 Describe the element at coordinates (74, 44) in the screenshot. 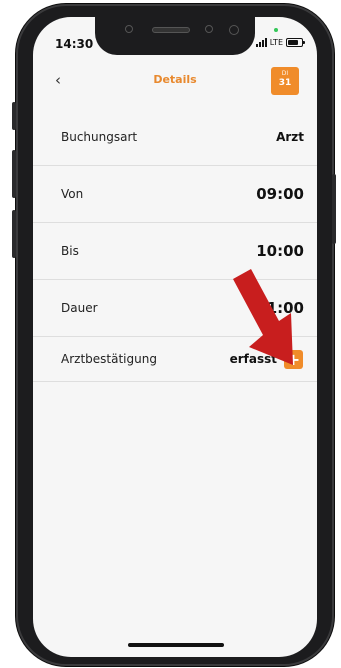

I see `status-time: 14:30` at that location.